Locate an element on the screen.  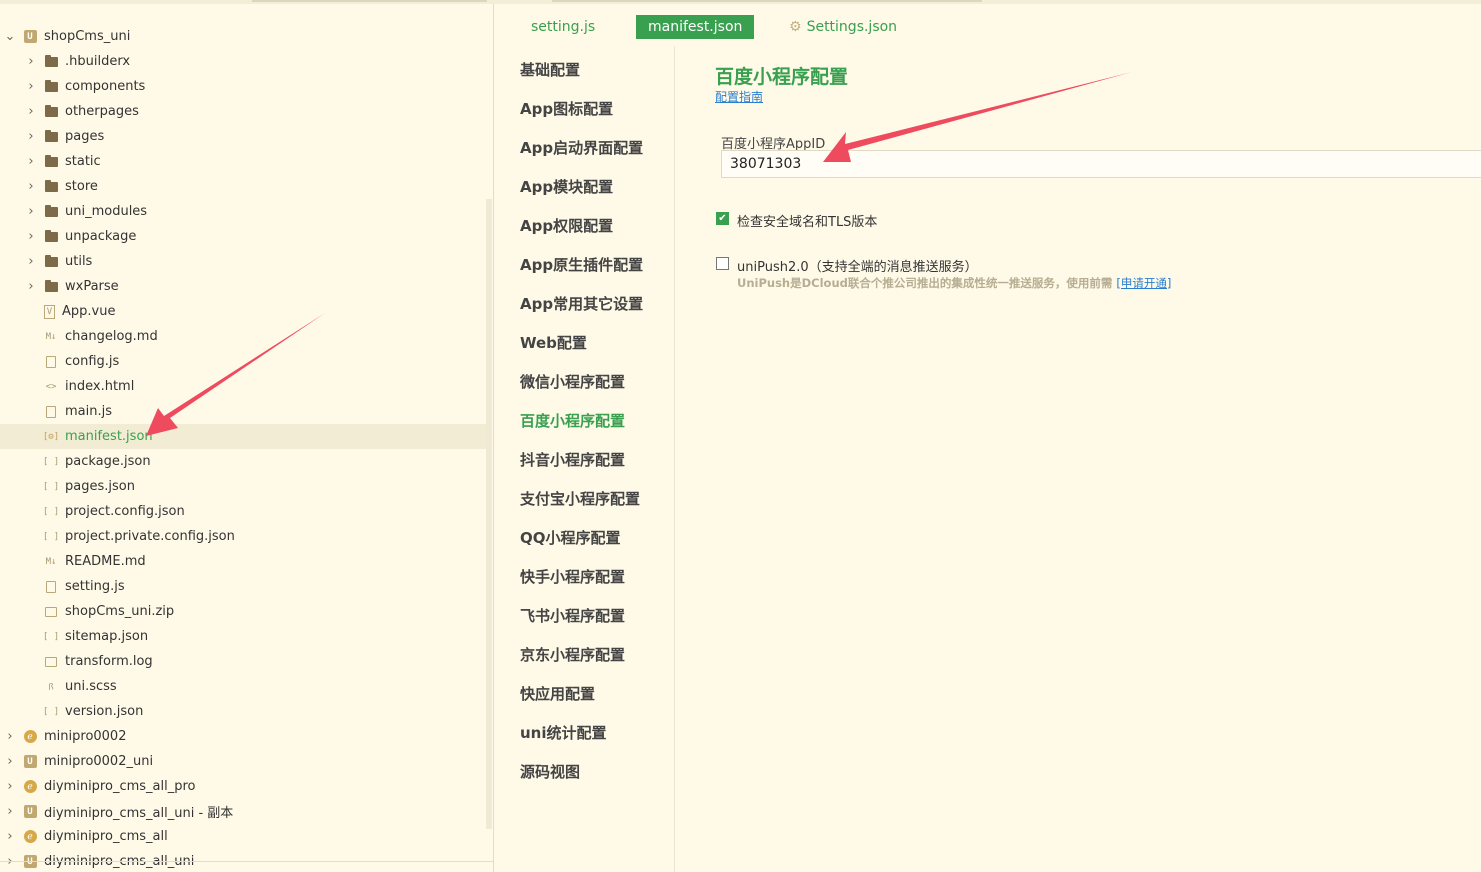
file-row: [ ] package.json is located at coordinates (243, 461).